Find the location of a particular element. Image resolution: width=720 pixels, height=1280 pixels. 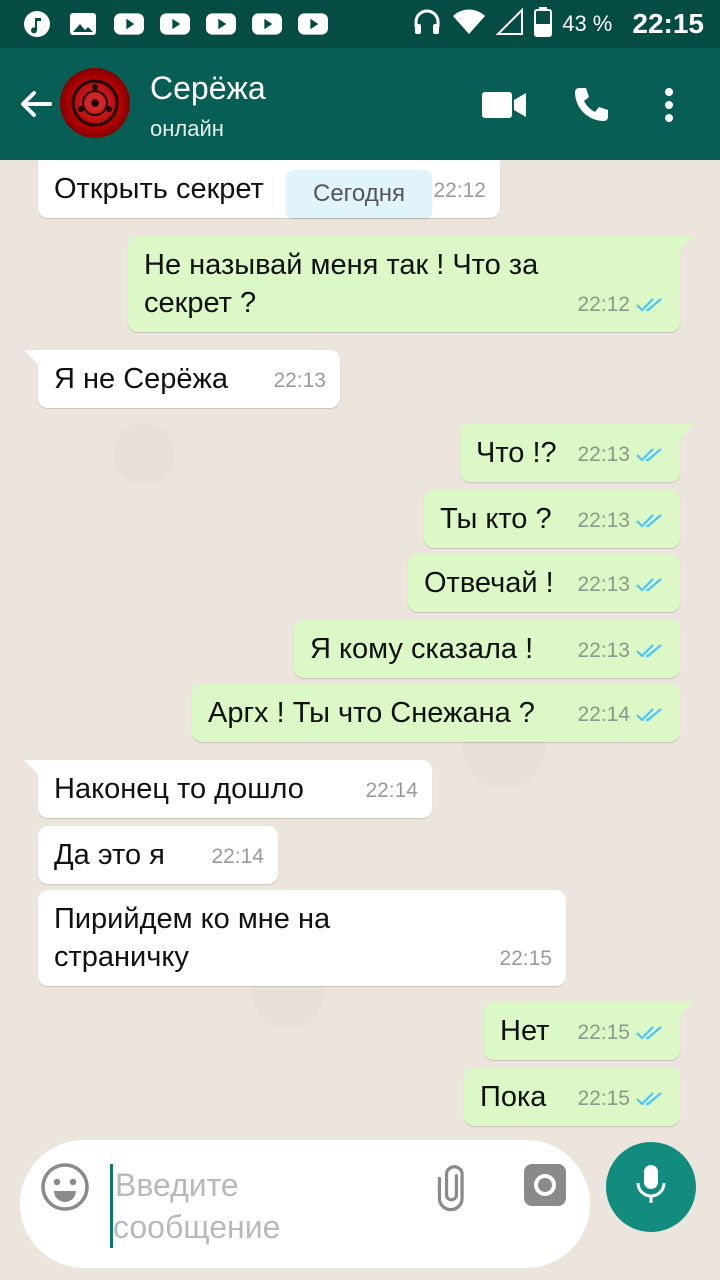

date-chip: Сегодня is located at coordinates (359, 194).